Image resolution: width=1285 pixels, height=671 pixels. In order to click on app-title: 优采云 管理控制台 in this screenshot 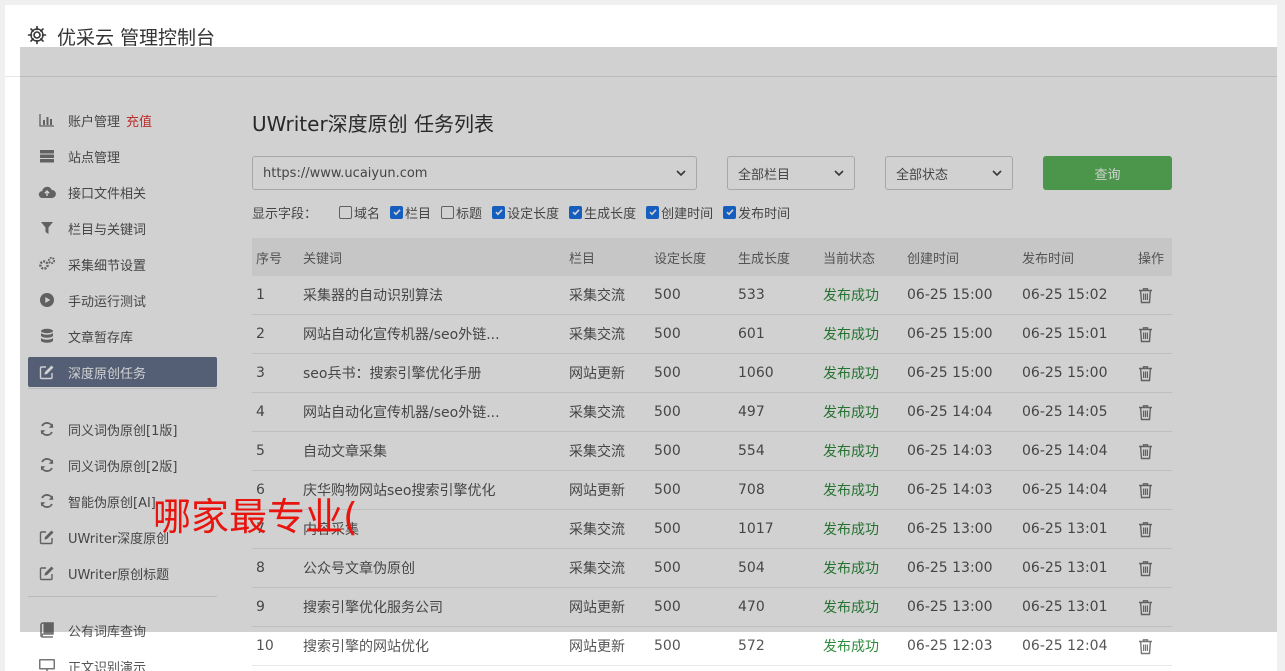, I will do `click(136, 38)`.